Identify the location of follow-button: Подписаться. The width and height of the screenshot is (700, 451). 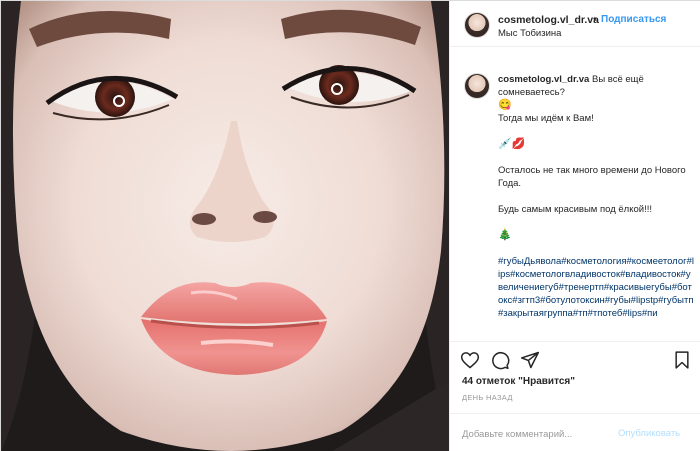
(633, 19).